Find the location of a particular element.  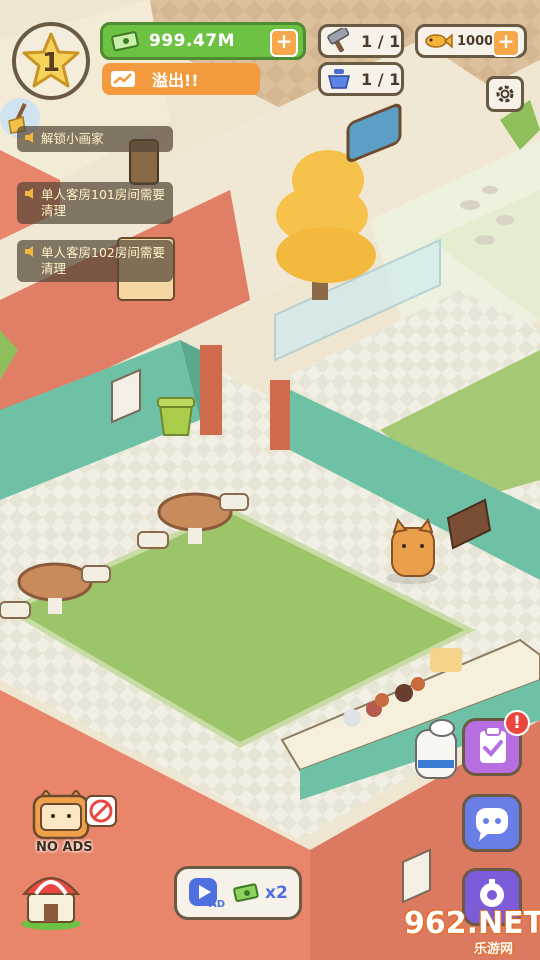

ad-multiplier: x2 is located at coordinates (276, 893).